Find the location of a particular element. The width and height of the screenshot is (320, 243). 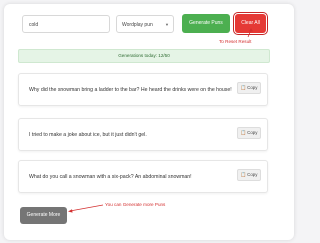

generate-puns-button: Generate Puns is located at coordinates (206, 23).